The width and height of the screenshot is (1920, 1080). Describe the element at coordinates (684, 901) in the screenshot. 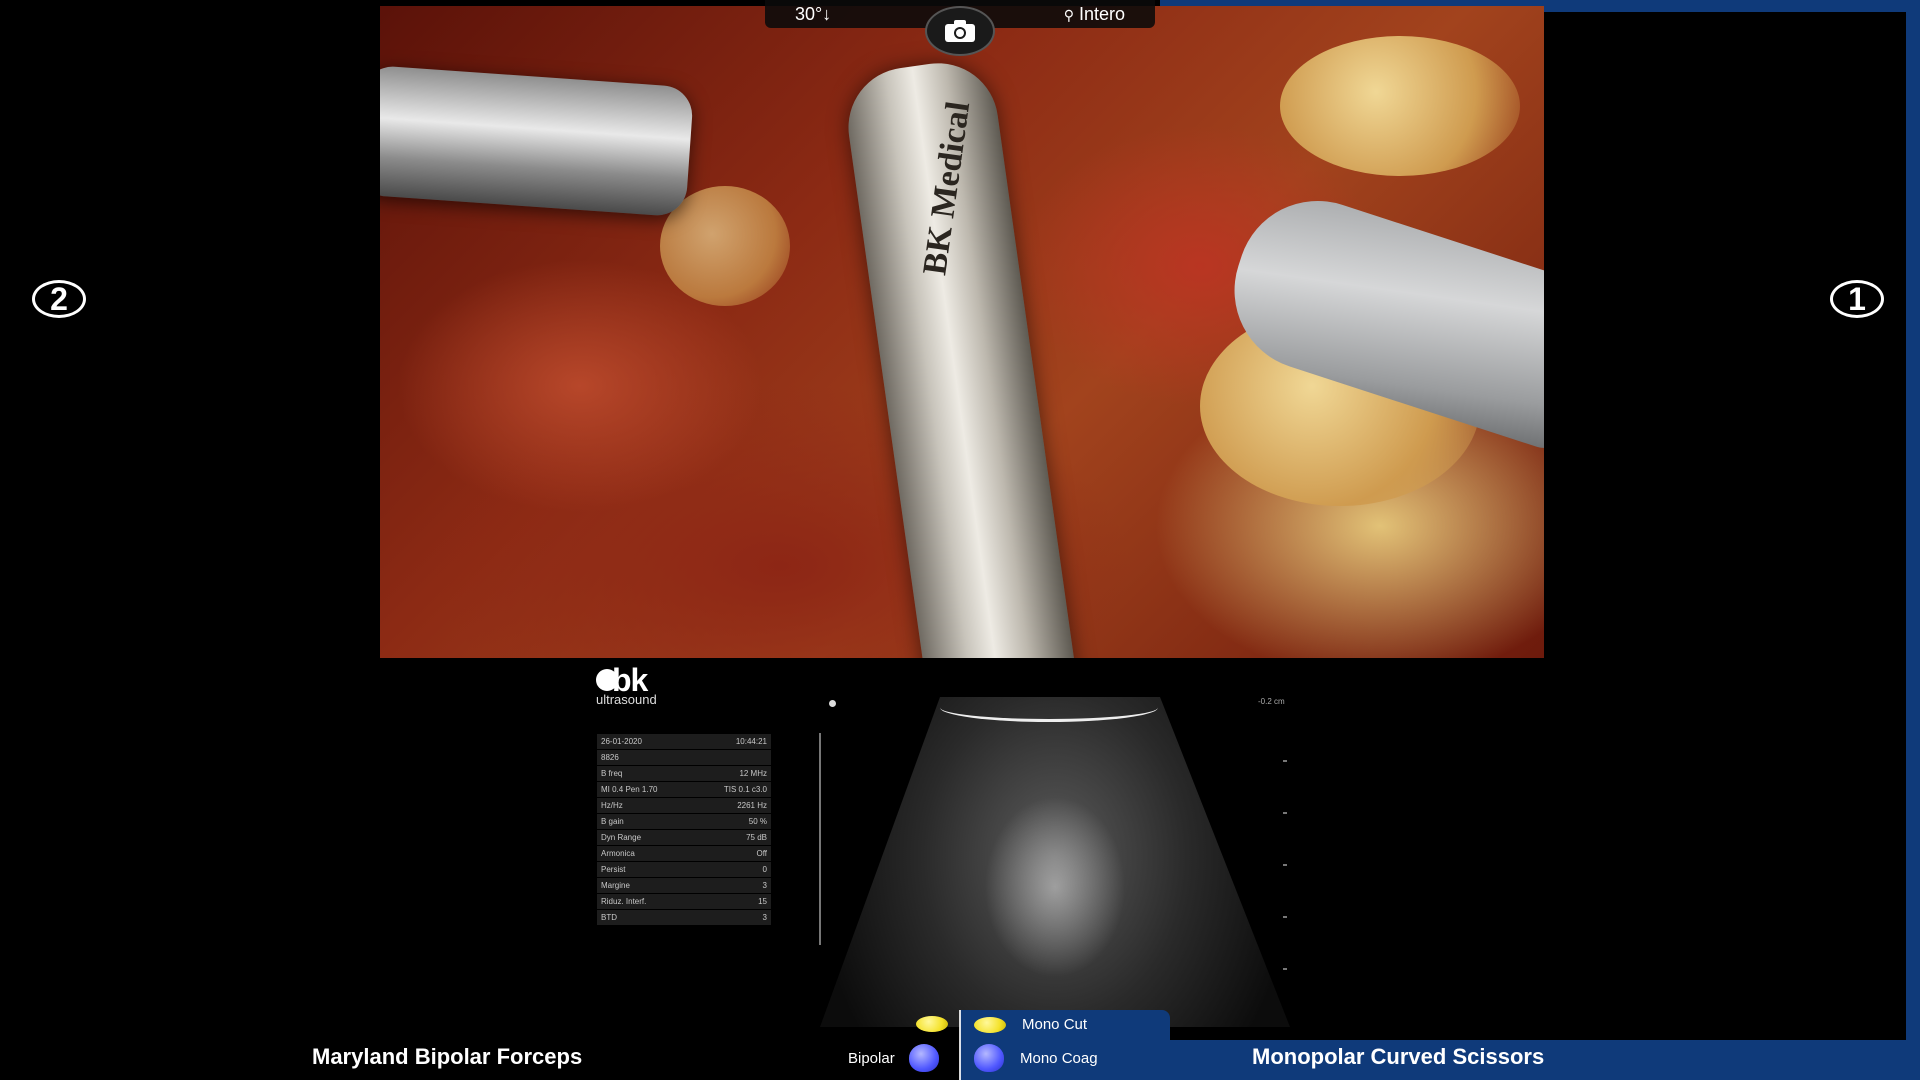

I see `param-row: Riduz. Interf. 15` at that location.